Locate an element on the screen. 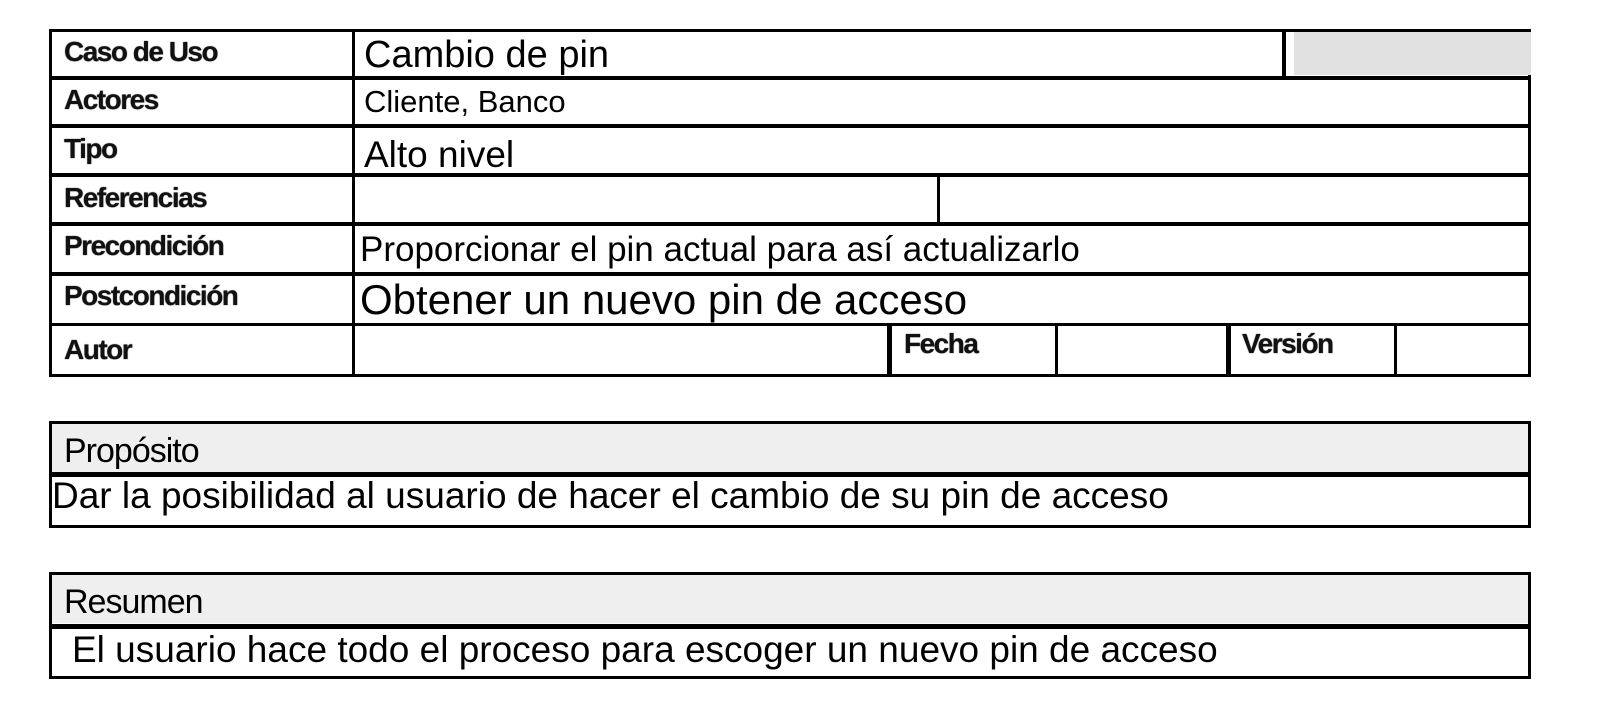  version-label: Versión is located at coordinates (1288, 343).